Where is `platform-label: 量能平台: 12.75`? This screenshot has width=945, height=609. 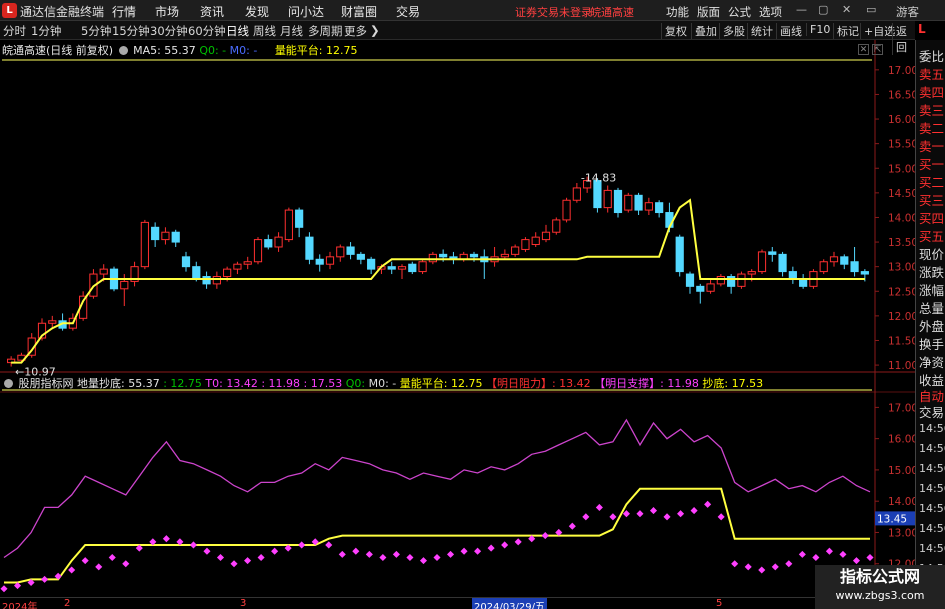 platform-label: 量能平台: 12.75 is located at coordinates (316, 50).